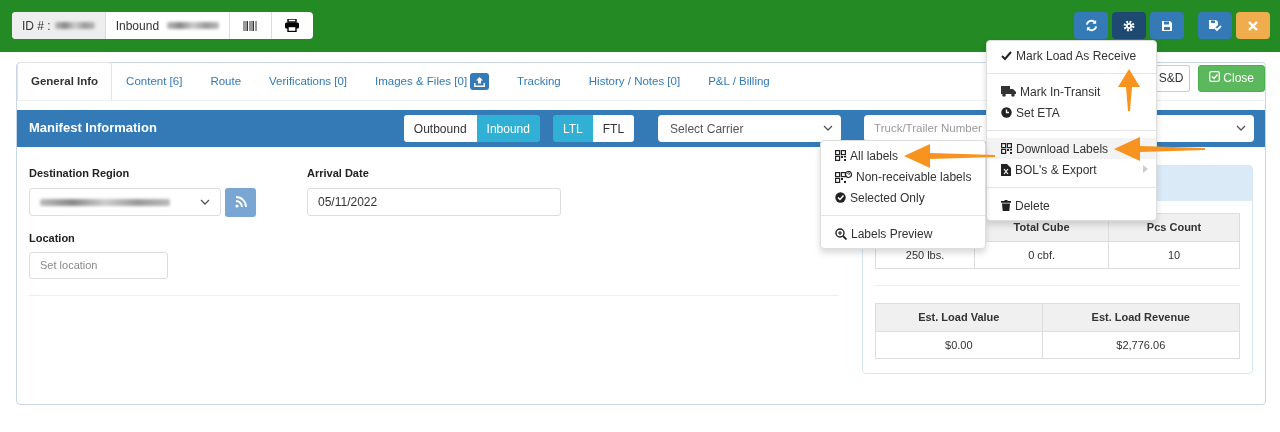 This screenshot has height=432, width=1280. Describe the element at coordinates (841, 233) in the screenshot. I see `zoom-in-icon` at that location.